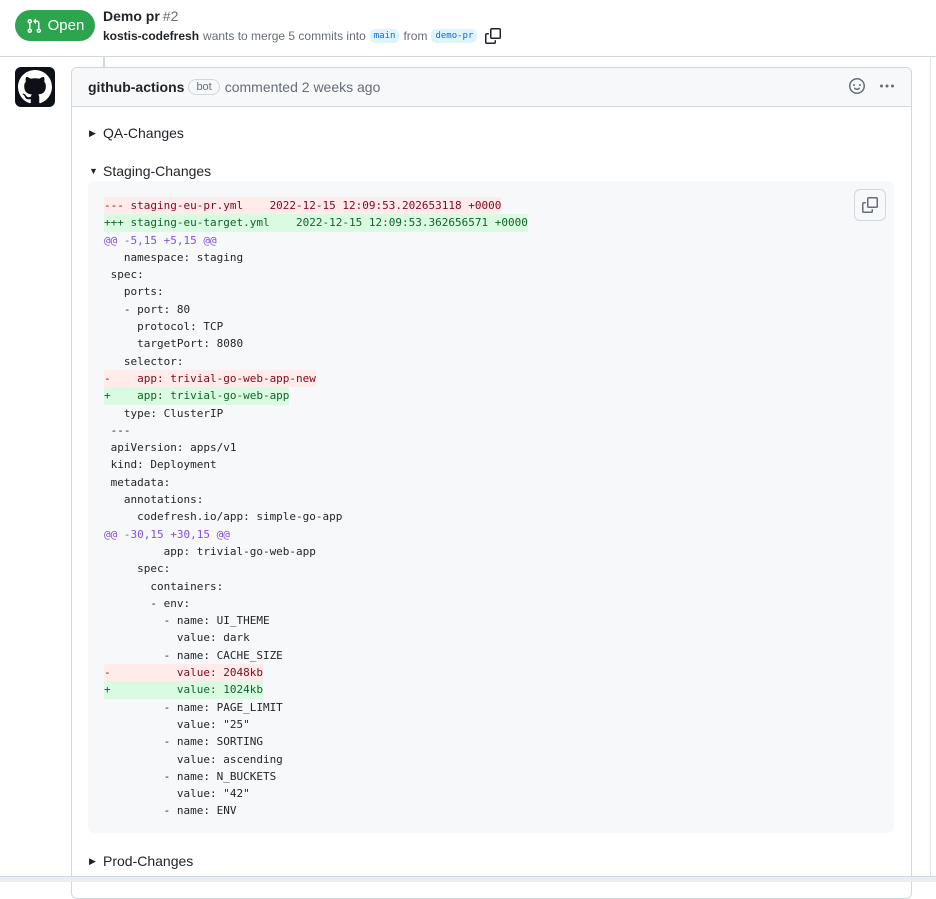 The width and height of the screenshot is (936, 899). Describe the element at coordinates (316, 690) in the screenshot. I see `diff-line-add: + value: 1024kb` at that location.